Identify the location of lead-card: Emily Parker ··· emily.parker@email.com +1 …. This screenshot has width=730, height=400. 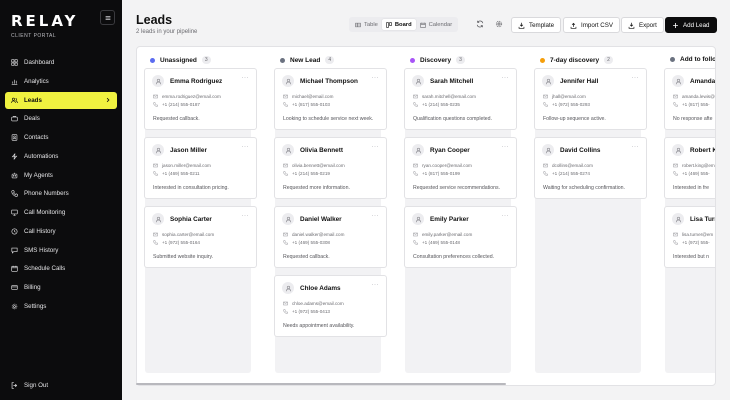
(460, 237).